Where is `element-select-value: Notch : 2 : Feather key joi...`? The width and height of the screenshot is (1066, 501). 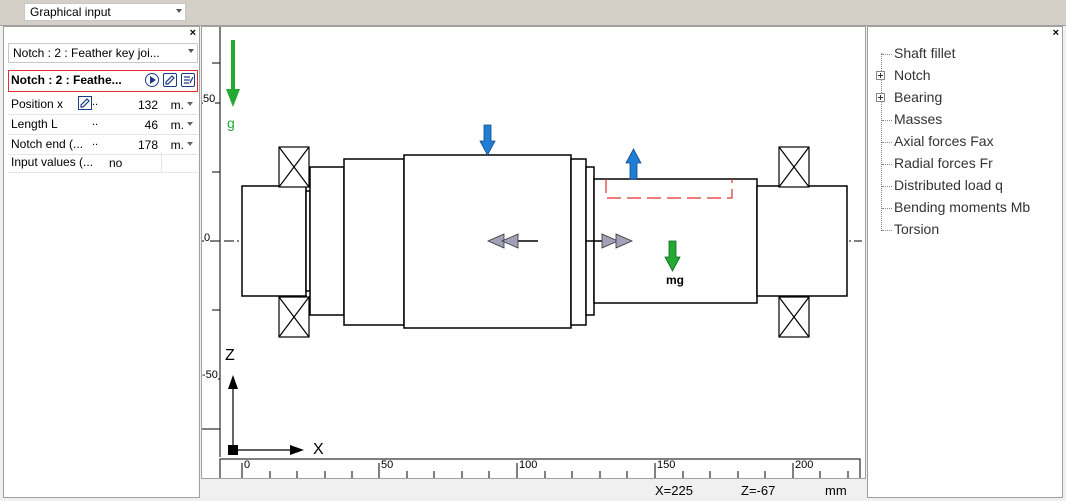
element-select-value: Notch : 2 : Feather key joi... is located at coordinates (86, 53).